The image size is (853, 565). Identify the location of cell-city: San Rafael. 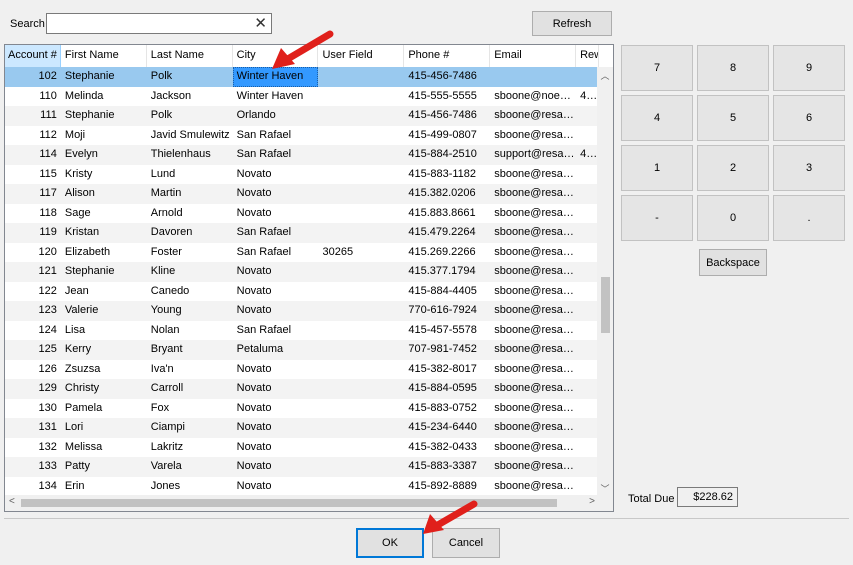
(276, 136).